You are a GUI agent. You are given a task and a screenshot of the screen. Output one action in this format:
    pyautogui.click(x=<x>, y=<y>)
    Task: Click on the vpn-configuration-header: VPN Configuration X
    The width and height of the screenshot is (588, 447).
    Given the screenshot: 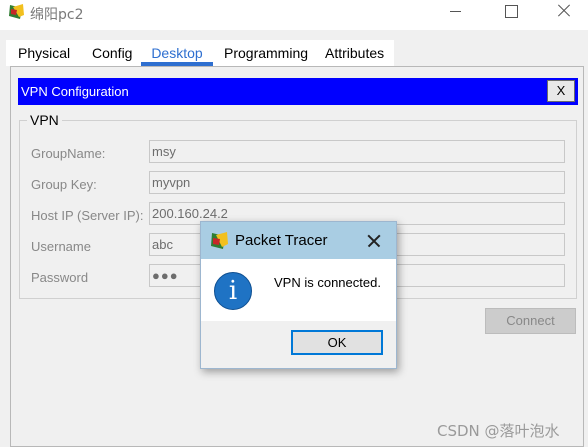 What is the action you would take?
    pyautogui.click(x=298, y=91)
    